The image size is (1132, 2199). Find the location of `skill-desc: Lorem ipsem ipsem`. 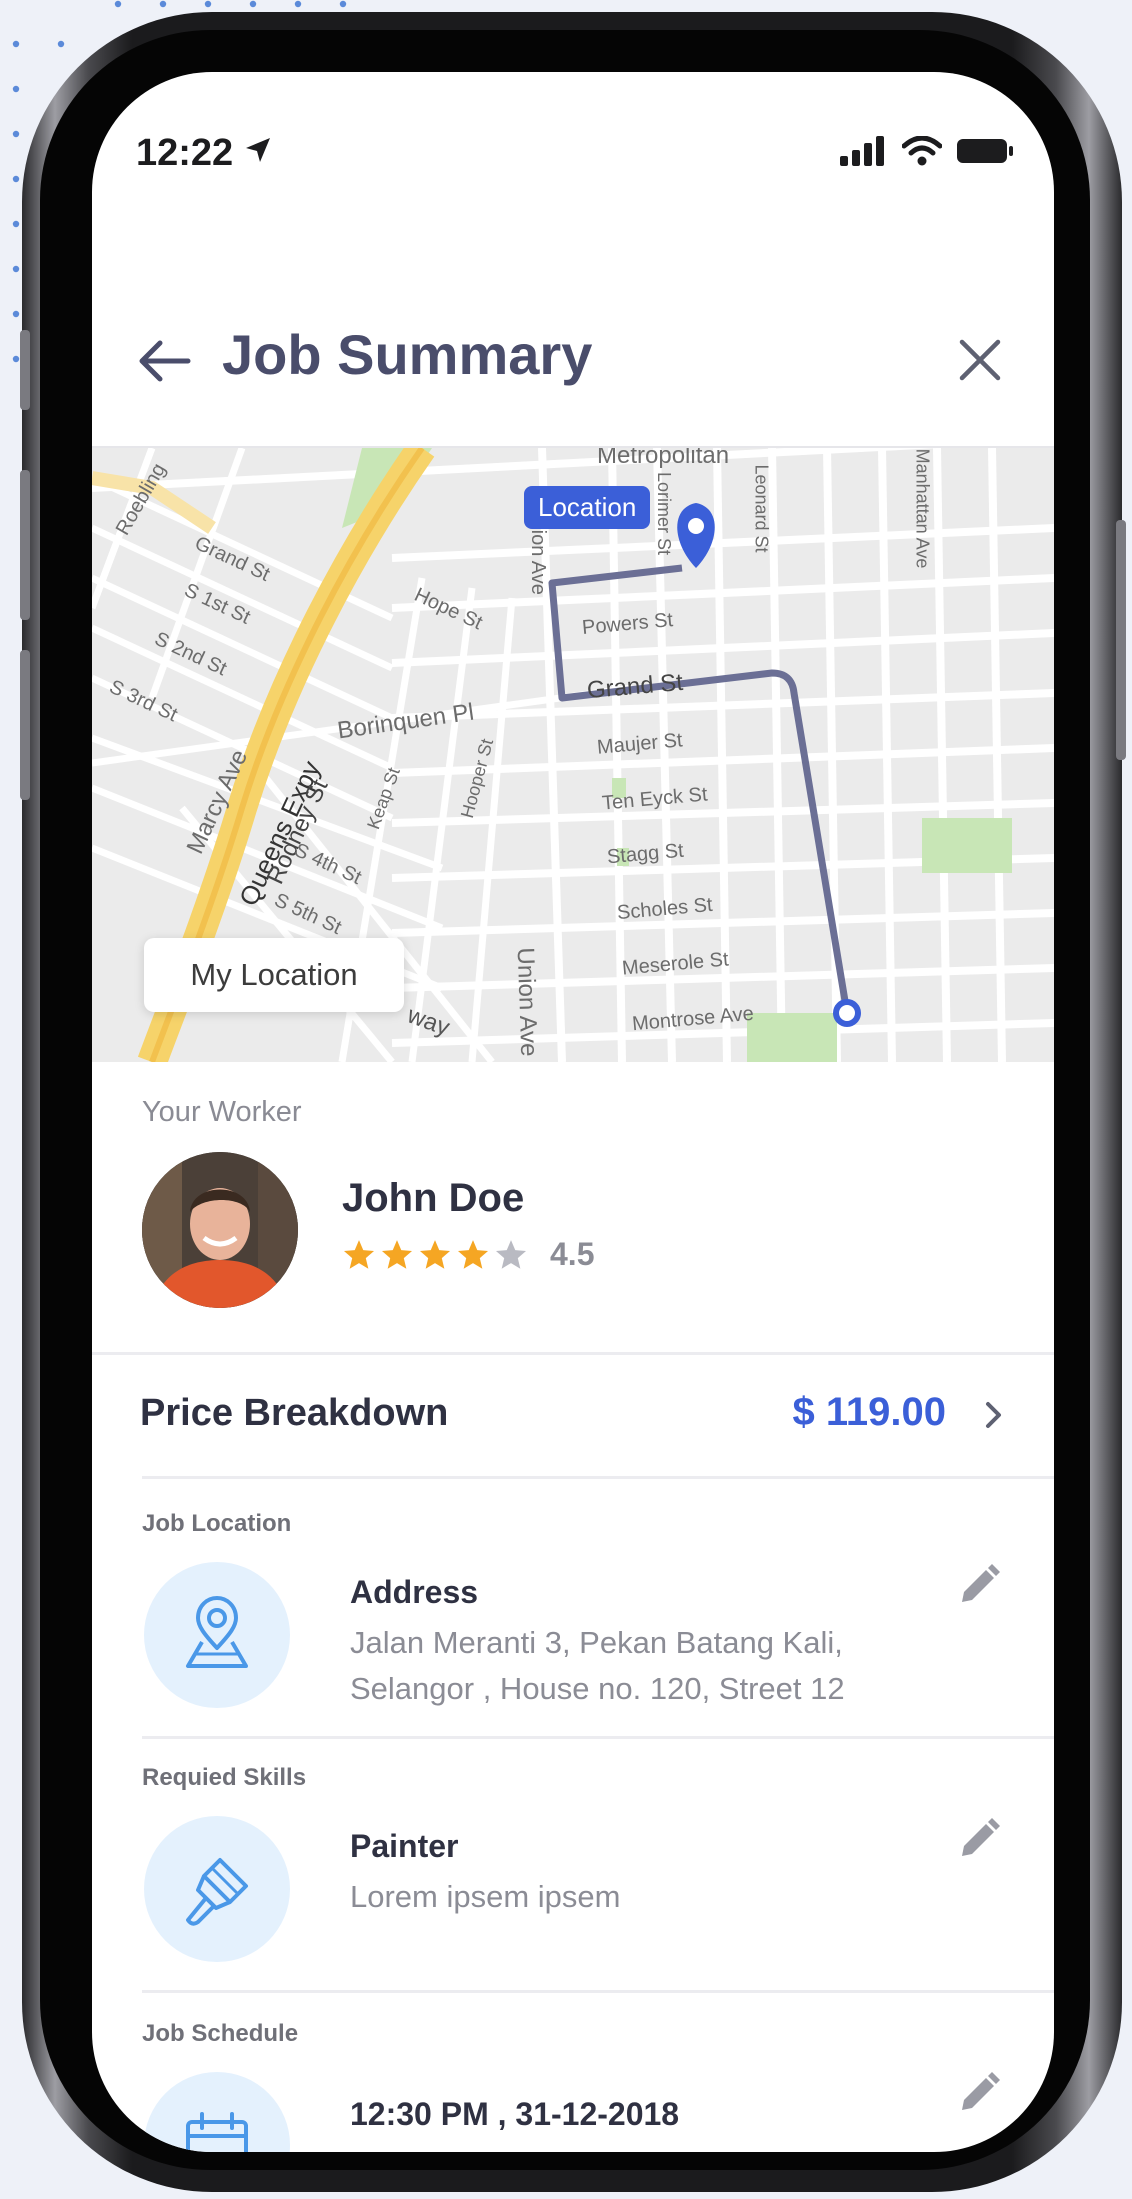

skill-desc: Lorem ipsem ipsem is located at coordinates (485, 1896).